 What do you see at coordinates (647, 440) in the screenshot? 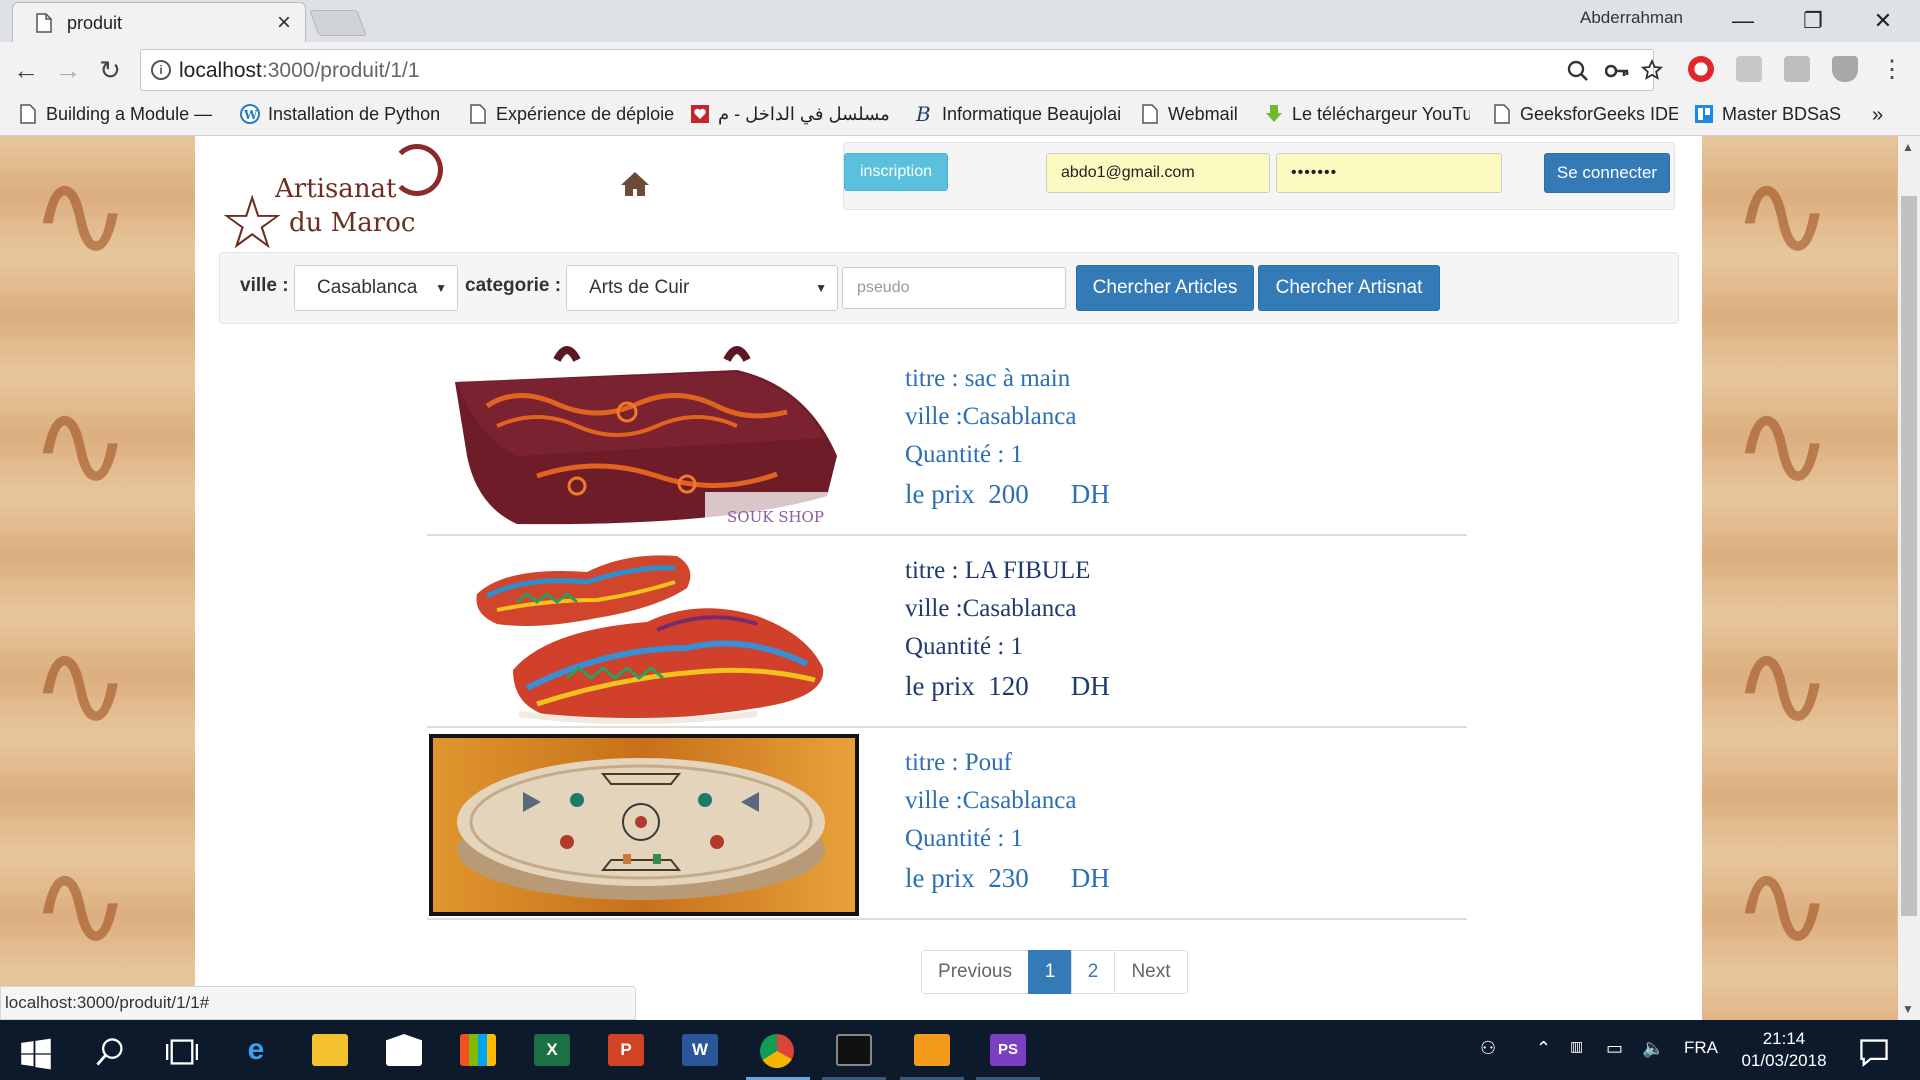
I see `product-image: SOUK SHOP` at bounding box center [647, 440].